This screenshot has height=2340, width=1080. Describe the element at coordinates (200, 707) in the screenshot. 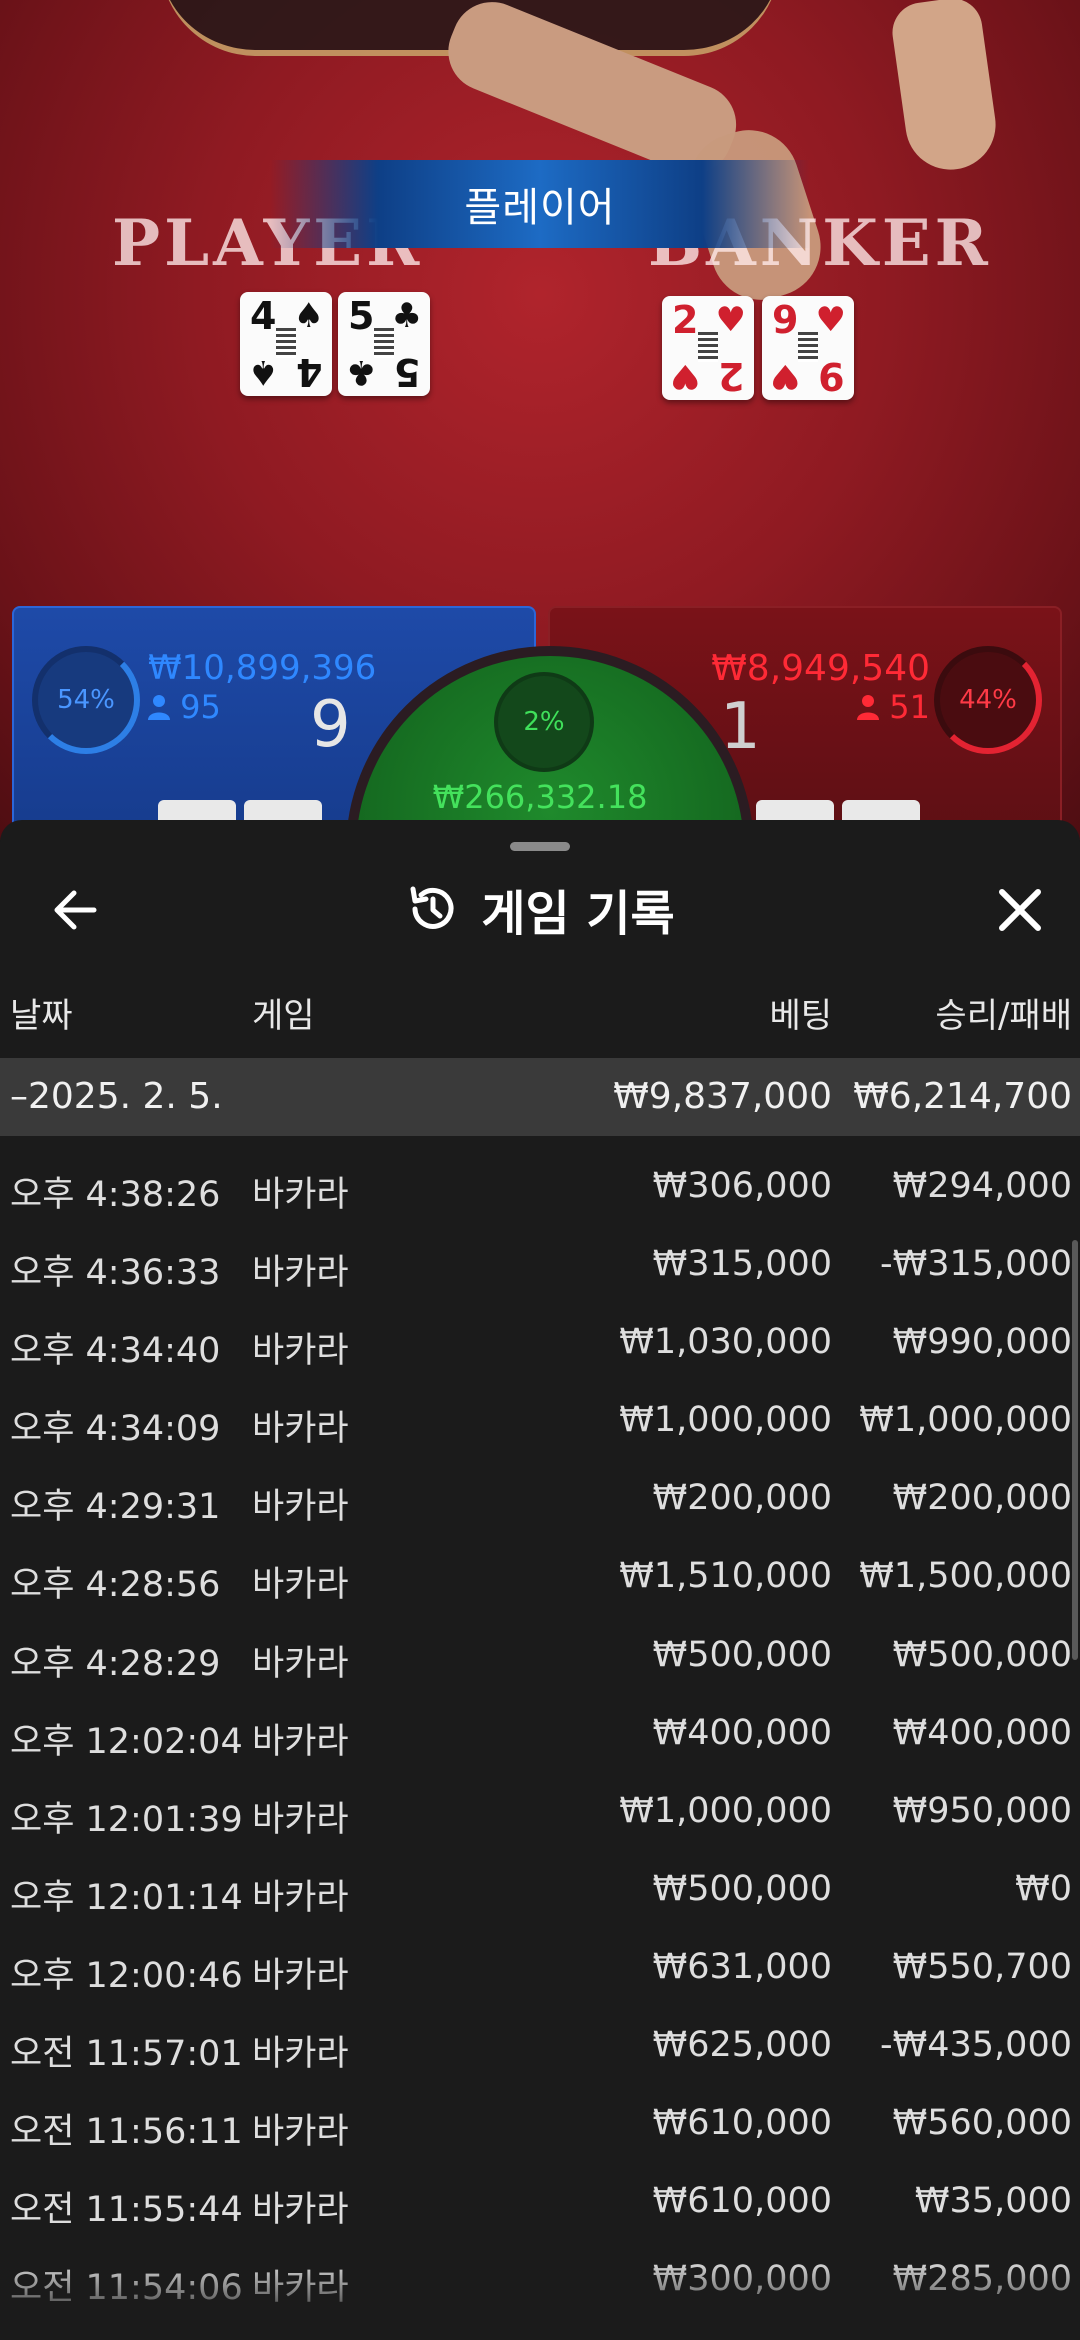

I see `player-count-value: 95` at that location.